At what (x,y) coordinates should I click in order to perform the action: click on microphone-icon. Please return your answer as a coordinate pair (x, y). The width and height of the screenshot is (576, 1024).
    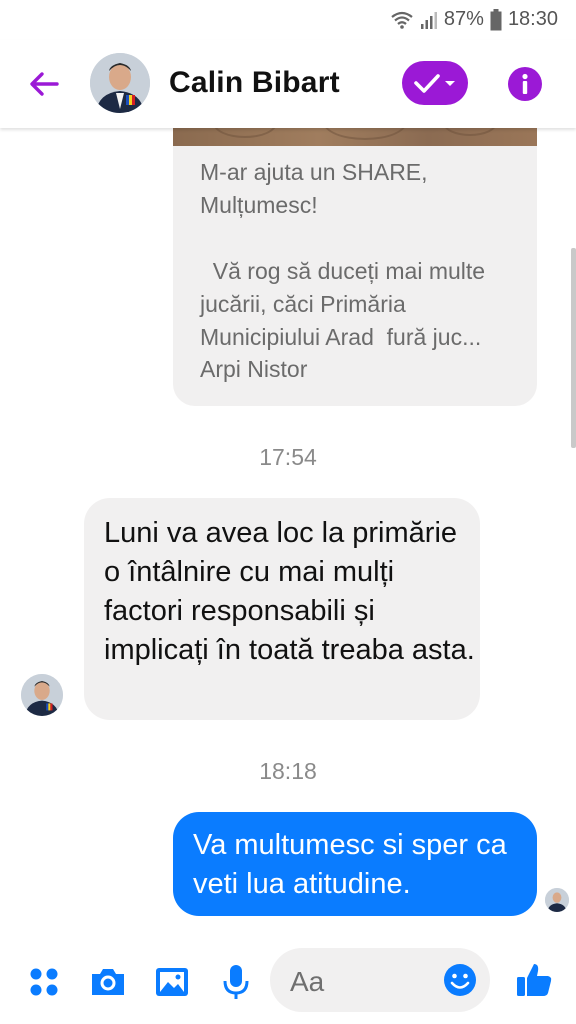
    Looking at the image, I should click on (236, 982).